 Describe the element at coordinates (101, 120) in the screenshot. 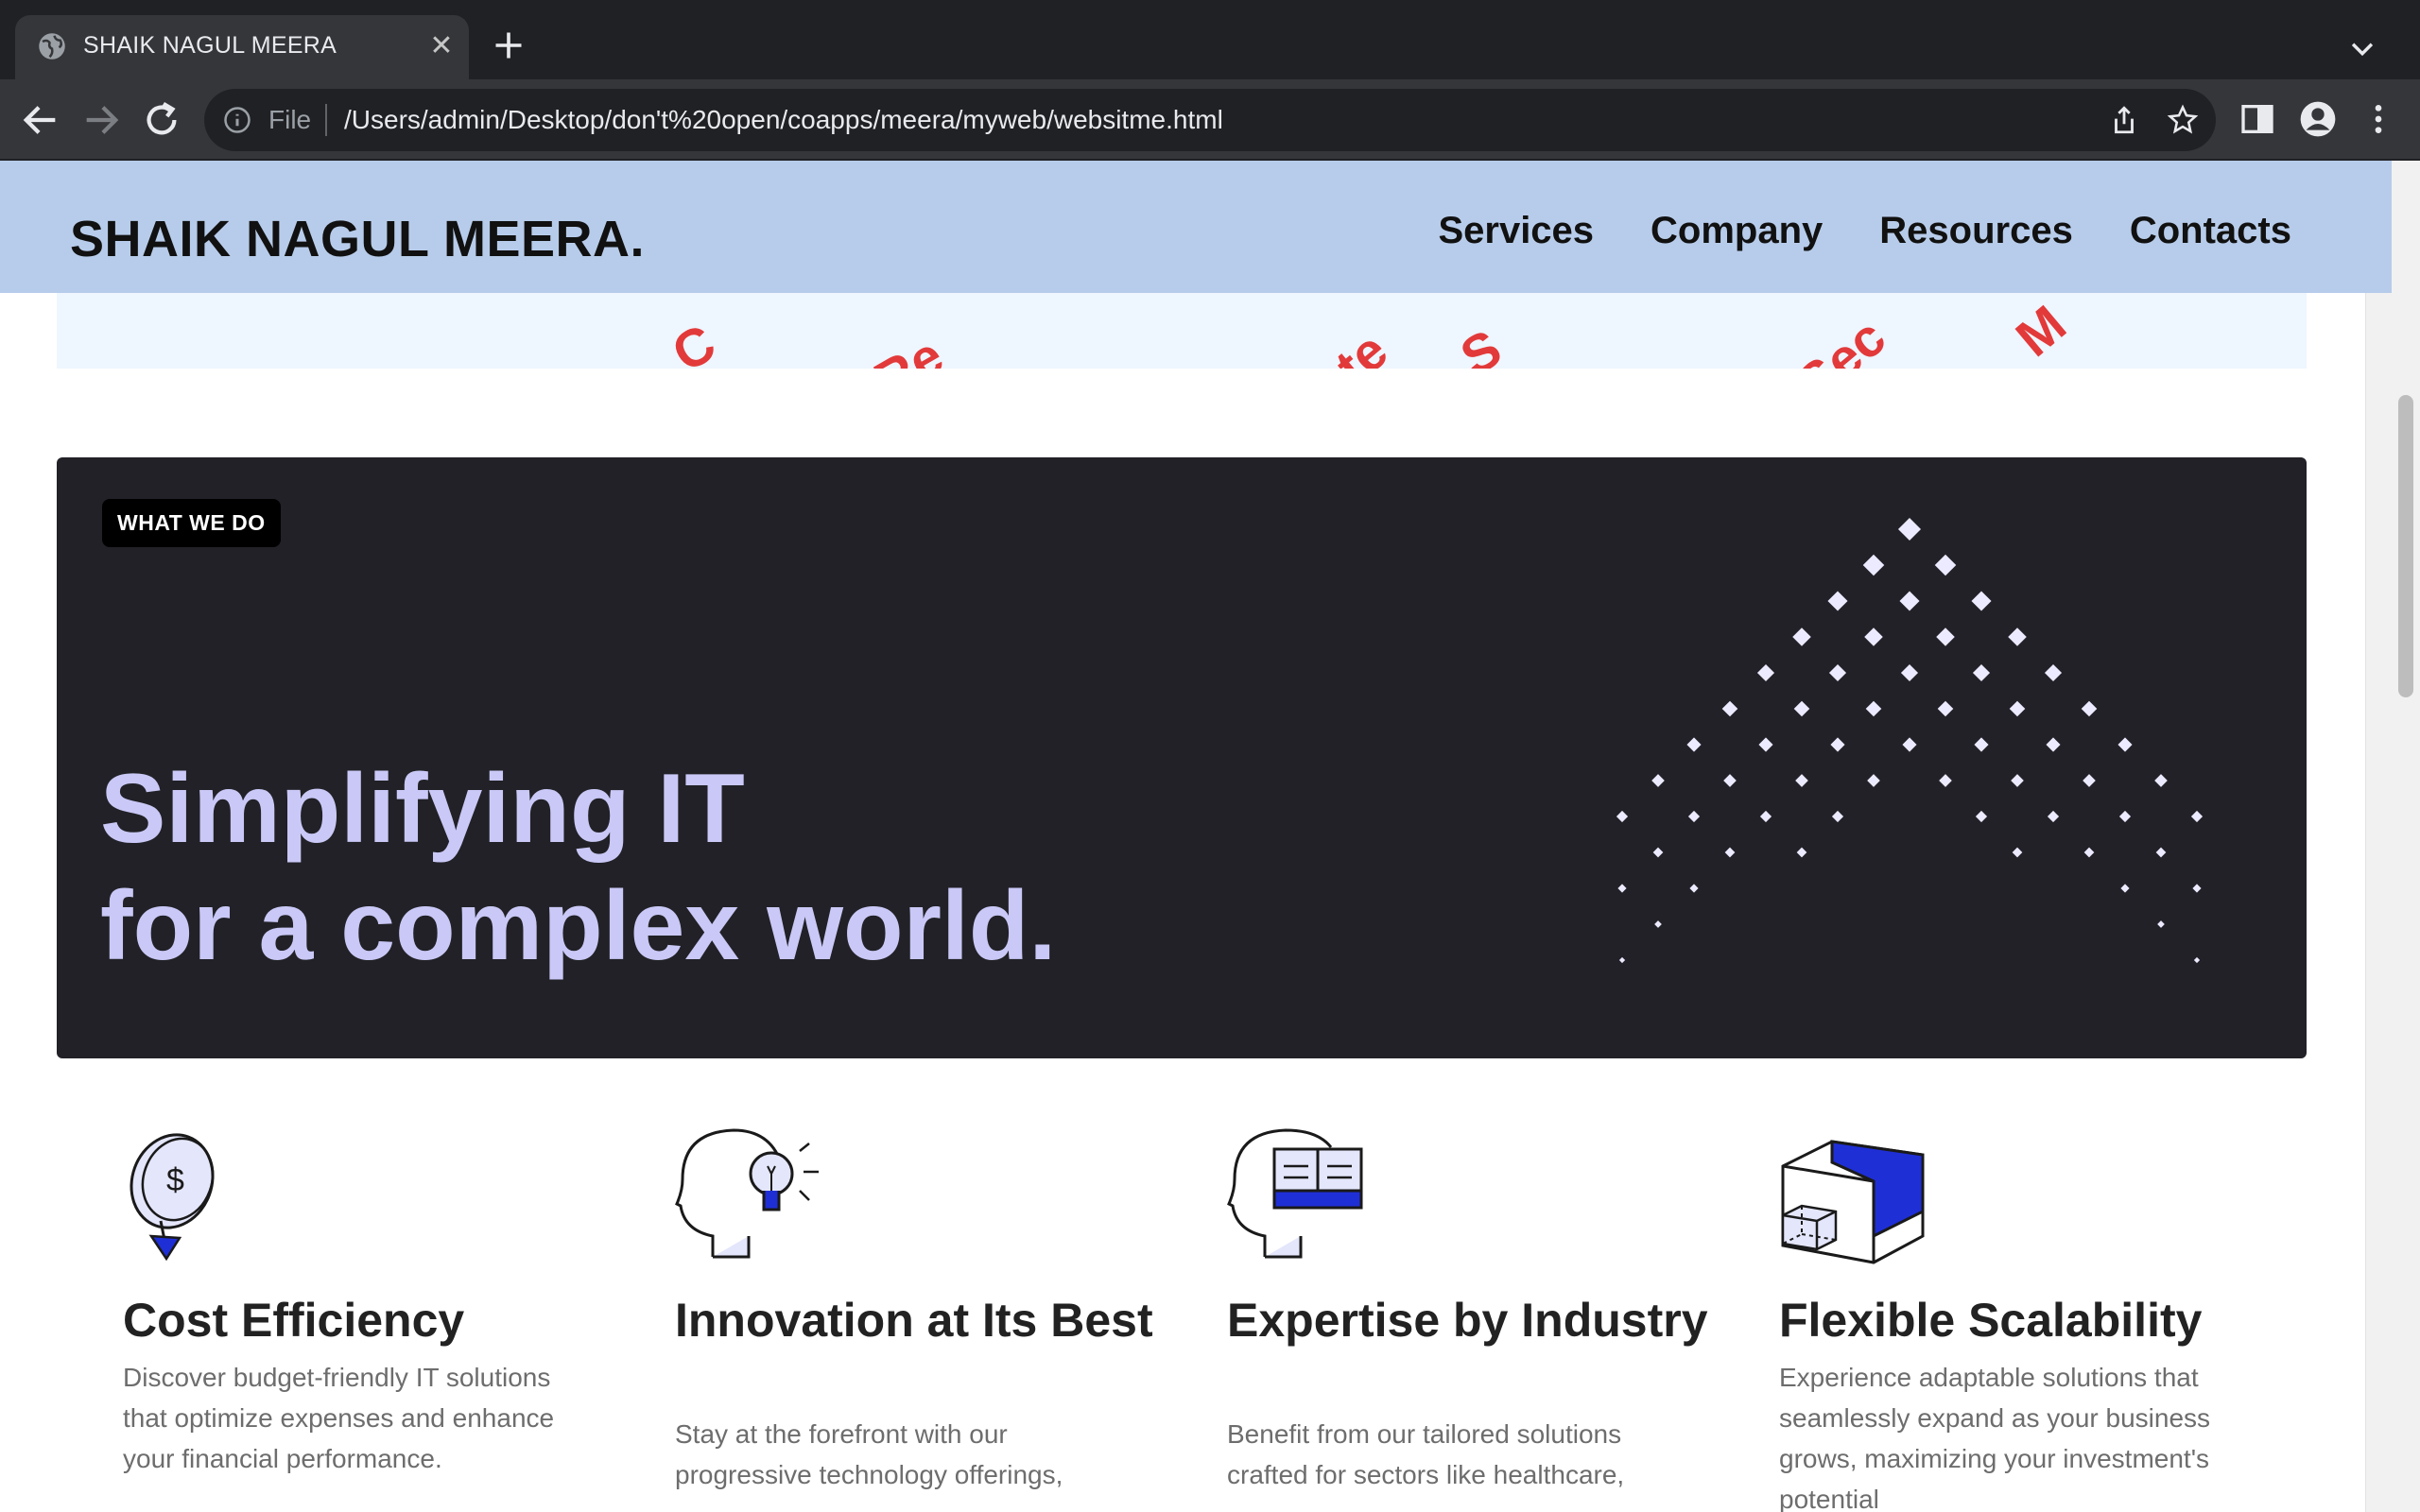

I see `forward-icon` at that location.